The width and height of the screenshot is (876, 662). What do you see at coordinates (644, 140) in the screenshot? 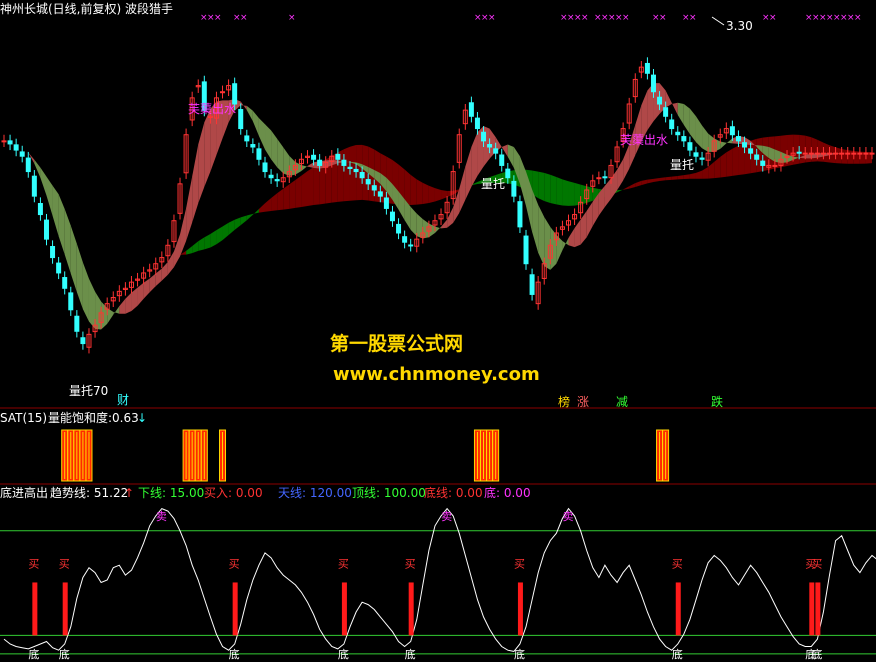
I see `annotation-furong-2: 芙蕖出水` at bounding box center [644, 140].